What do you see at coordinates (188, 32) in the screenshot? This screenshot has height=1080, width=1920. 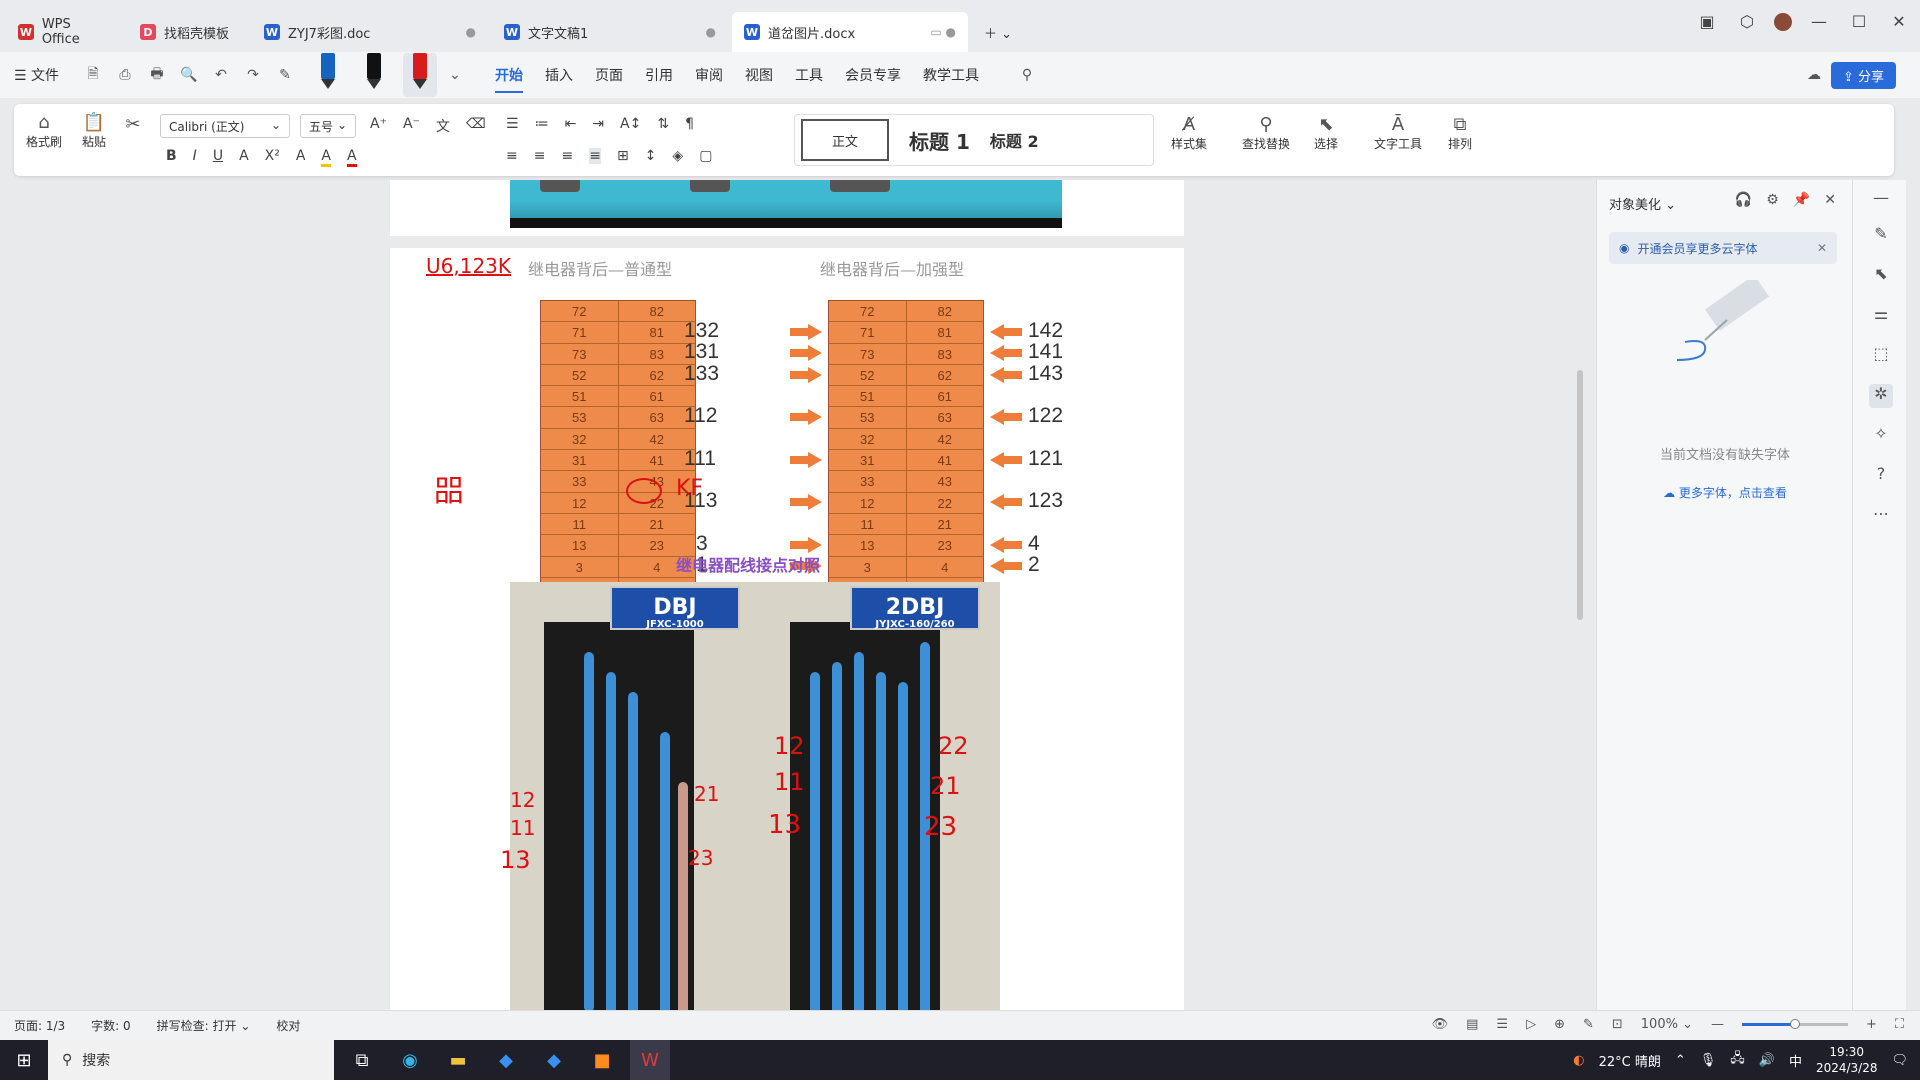 I see `tab-1: D 找稻壳模板` at bounding box center [188, 32].